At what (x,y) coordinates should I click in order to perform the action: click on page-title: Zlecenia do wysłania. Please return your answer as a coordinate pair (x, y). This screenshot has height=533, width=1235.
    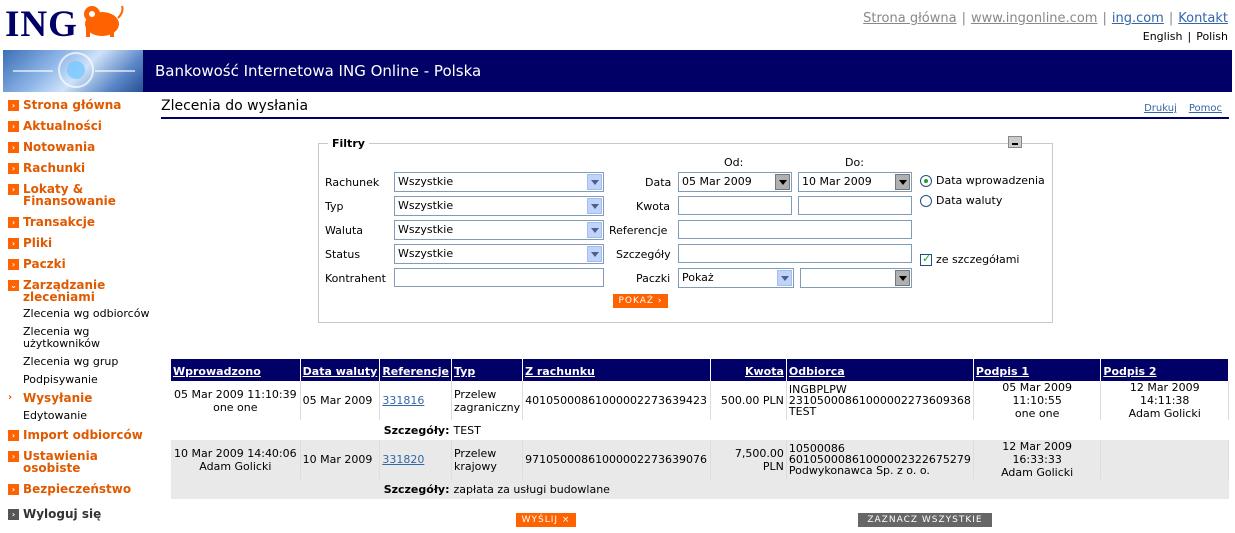
    Looking at the image, I should click on (235, 106).